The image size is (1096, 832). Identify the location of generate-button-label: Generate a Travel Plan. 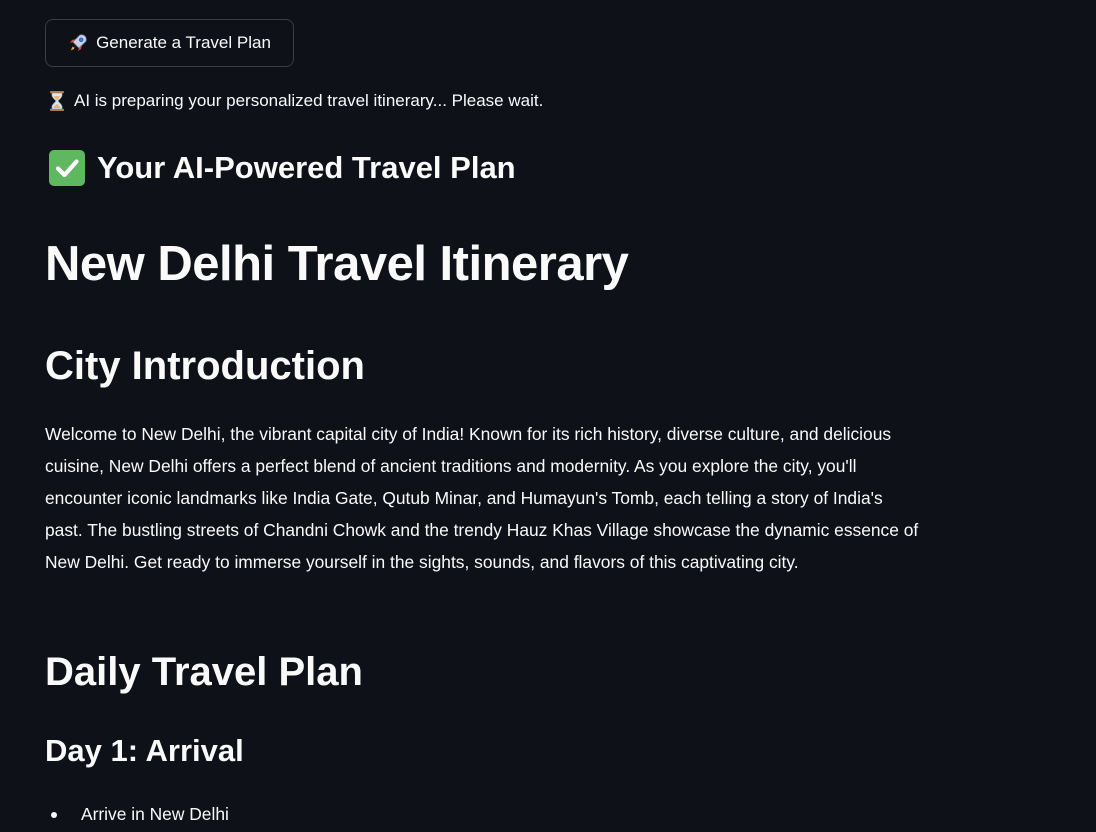
(183, 42).